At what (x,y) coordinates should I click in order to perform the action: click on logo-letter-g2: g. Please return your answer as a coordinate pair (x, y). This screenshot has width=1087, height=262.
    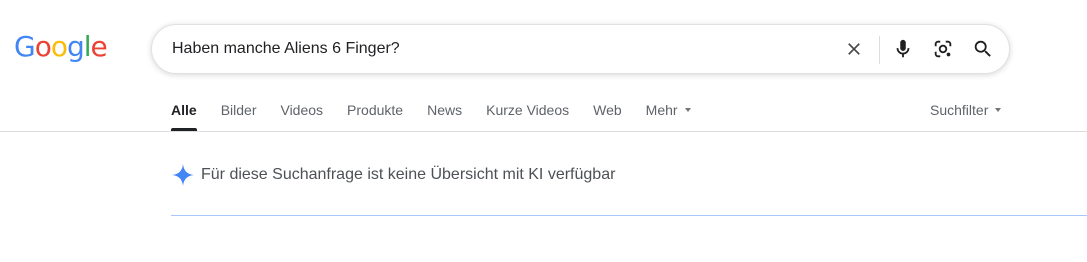
    Looking at the image, I should click on (75, 46).